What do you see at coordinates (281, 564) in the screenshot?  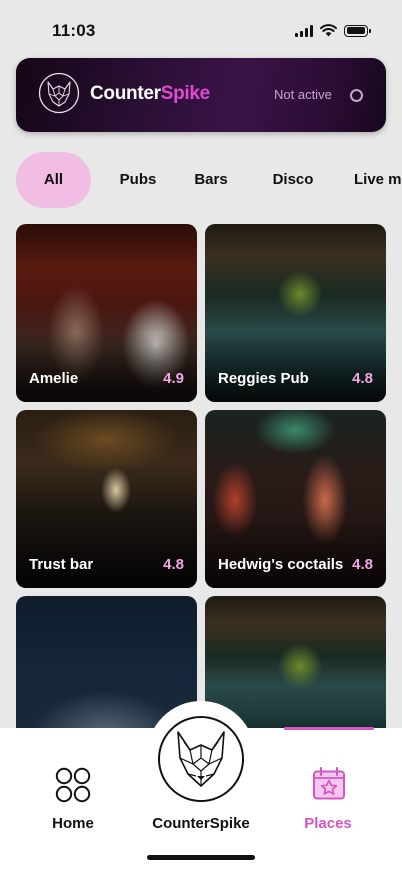 I see `place-name: Hedwig's coctails` at bounding box center [281, 564].